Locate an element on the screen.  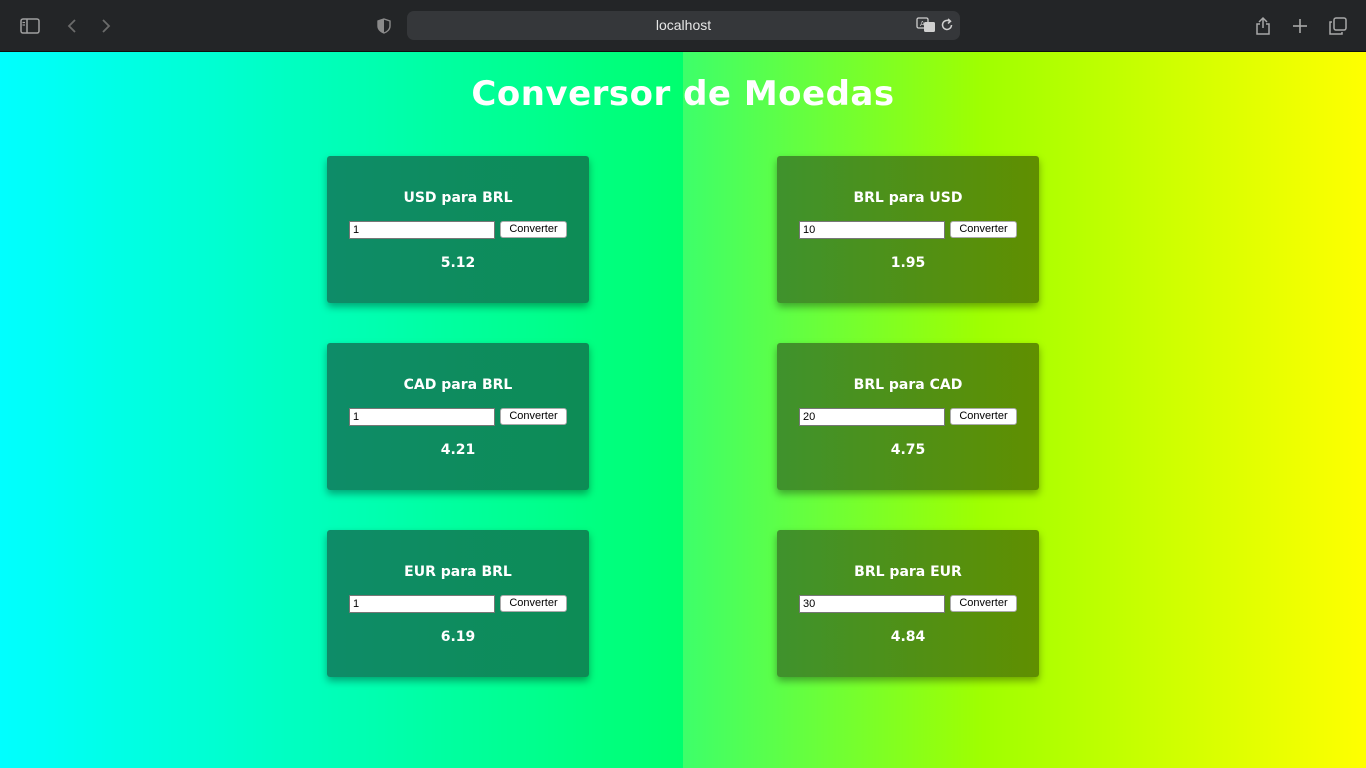
conversion-result: 5.12 is located at coordinates (458, 263).